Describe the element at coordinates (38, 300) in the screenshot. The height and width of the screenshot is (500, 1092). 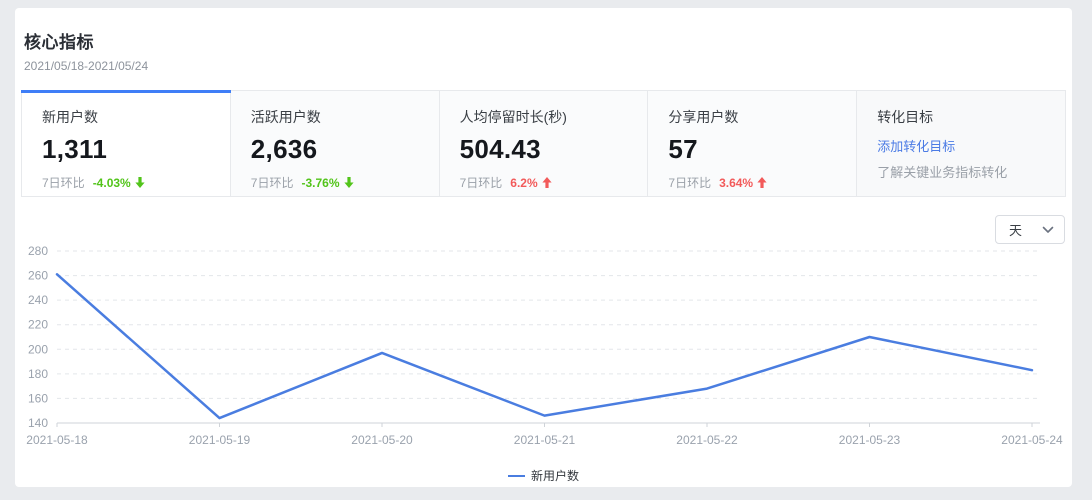
I see `svg-text: 240` at that location.